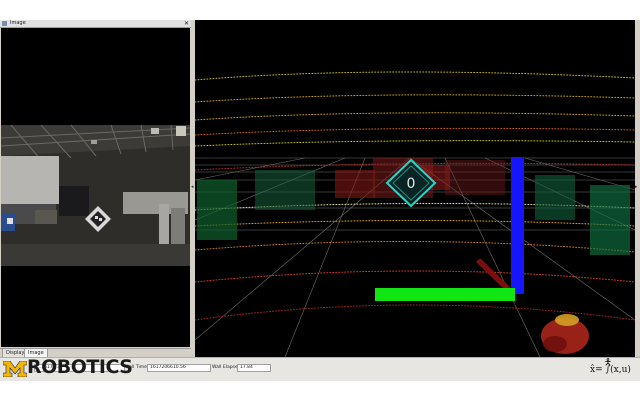 This screenshot has width=640, height=400. Describe the element at coordinates (15, 369) in the screenshot. I see `michigan-m-logo` at that location.